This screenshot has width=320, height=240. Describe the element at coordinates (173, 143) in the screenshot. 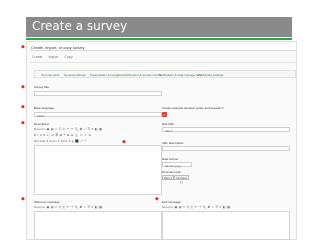

I see `url-description-label: URL description:` at that location.